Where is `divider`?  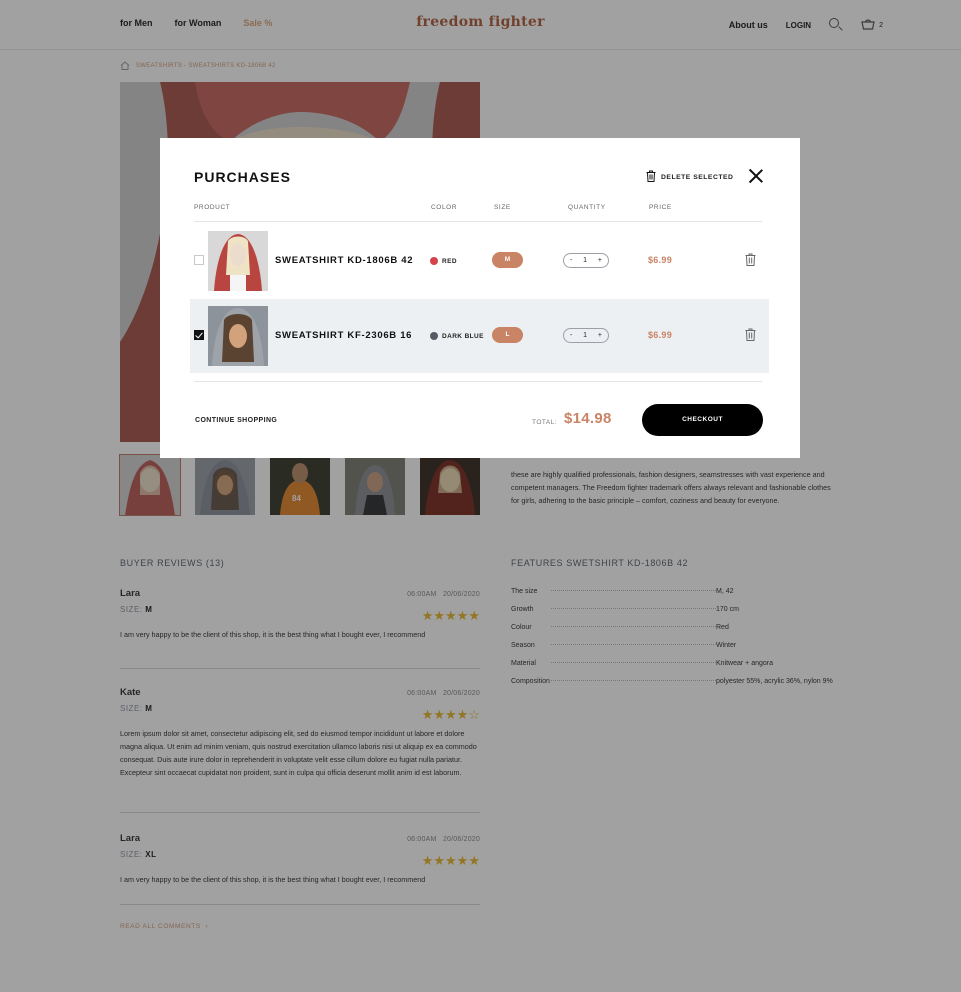 divider is located at coordinates (478, 381).